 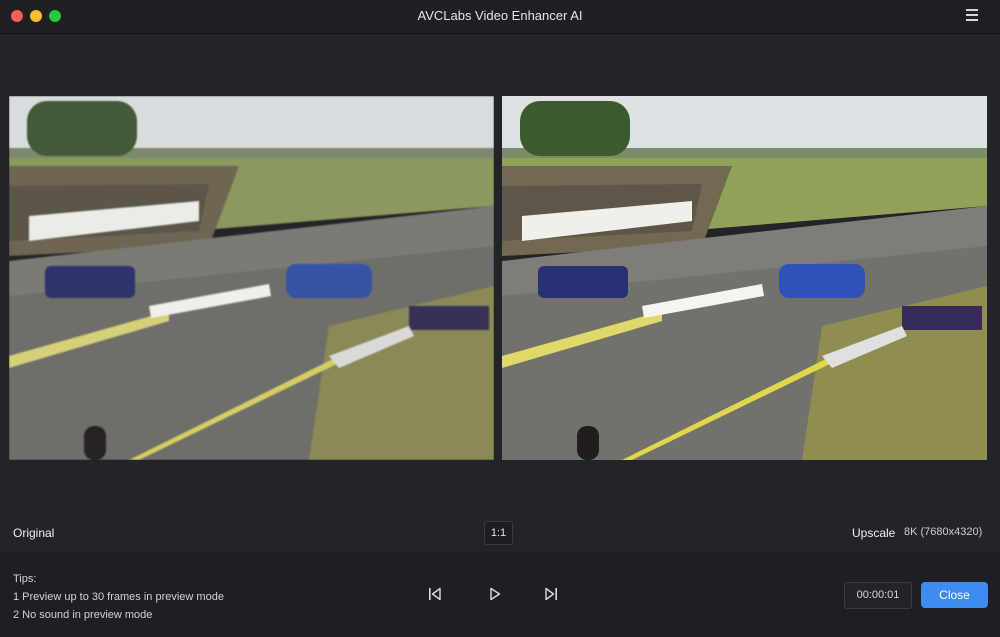 What do you see at coordinates (874, 533) in the screenshot?
I see `upscale-label: Upscale` at bounding box center [874, 533].